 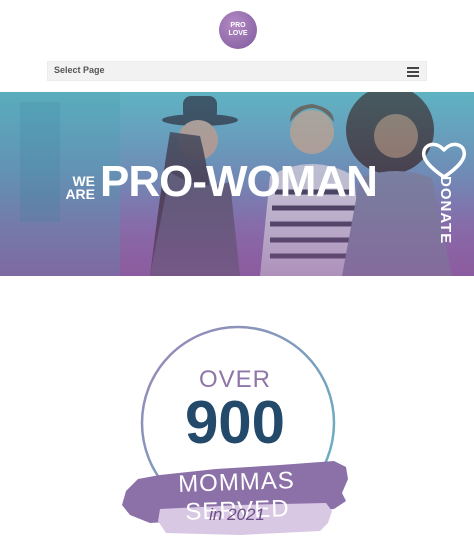 I want to click on heart-icon, so click(x=444, y=160).